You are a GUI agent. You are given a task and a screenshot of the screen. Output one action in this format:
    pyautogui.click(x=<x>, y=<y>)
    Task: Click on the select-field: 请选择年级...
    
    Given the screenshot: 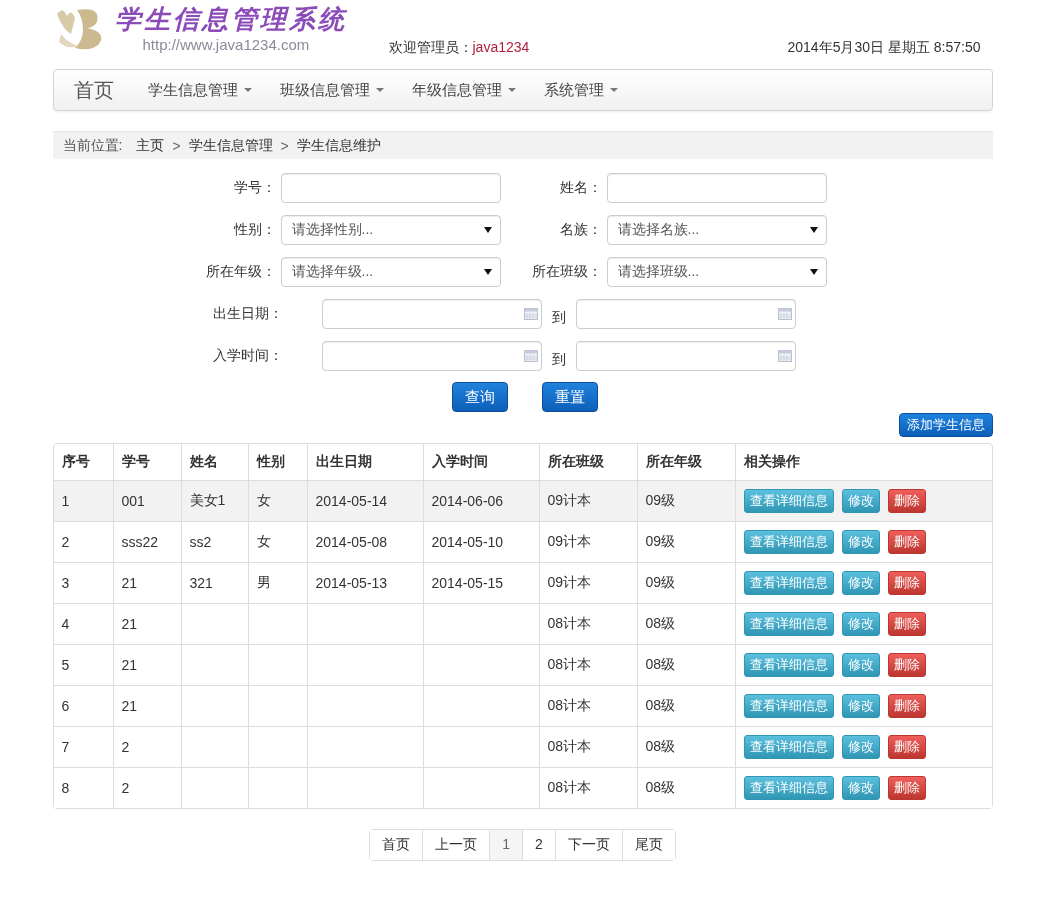 What is the action you would take?
    pyautogui.click(x=390, y=272)
    